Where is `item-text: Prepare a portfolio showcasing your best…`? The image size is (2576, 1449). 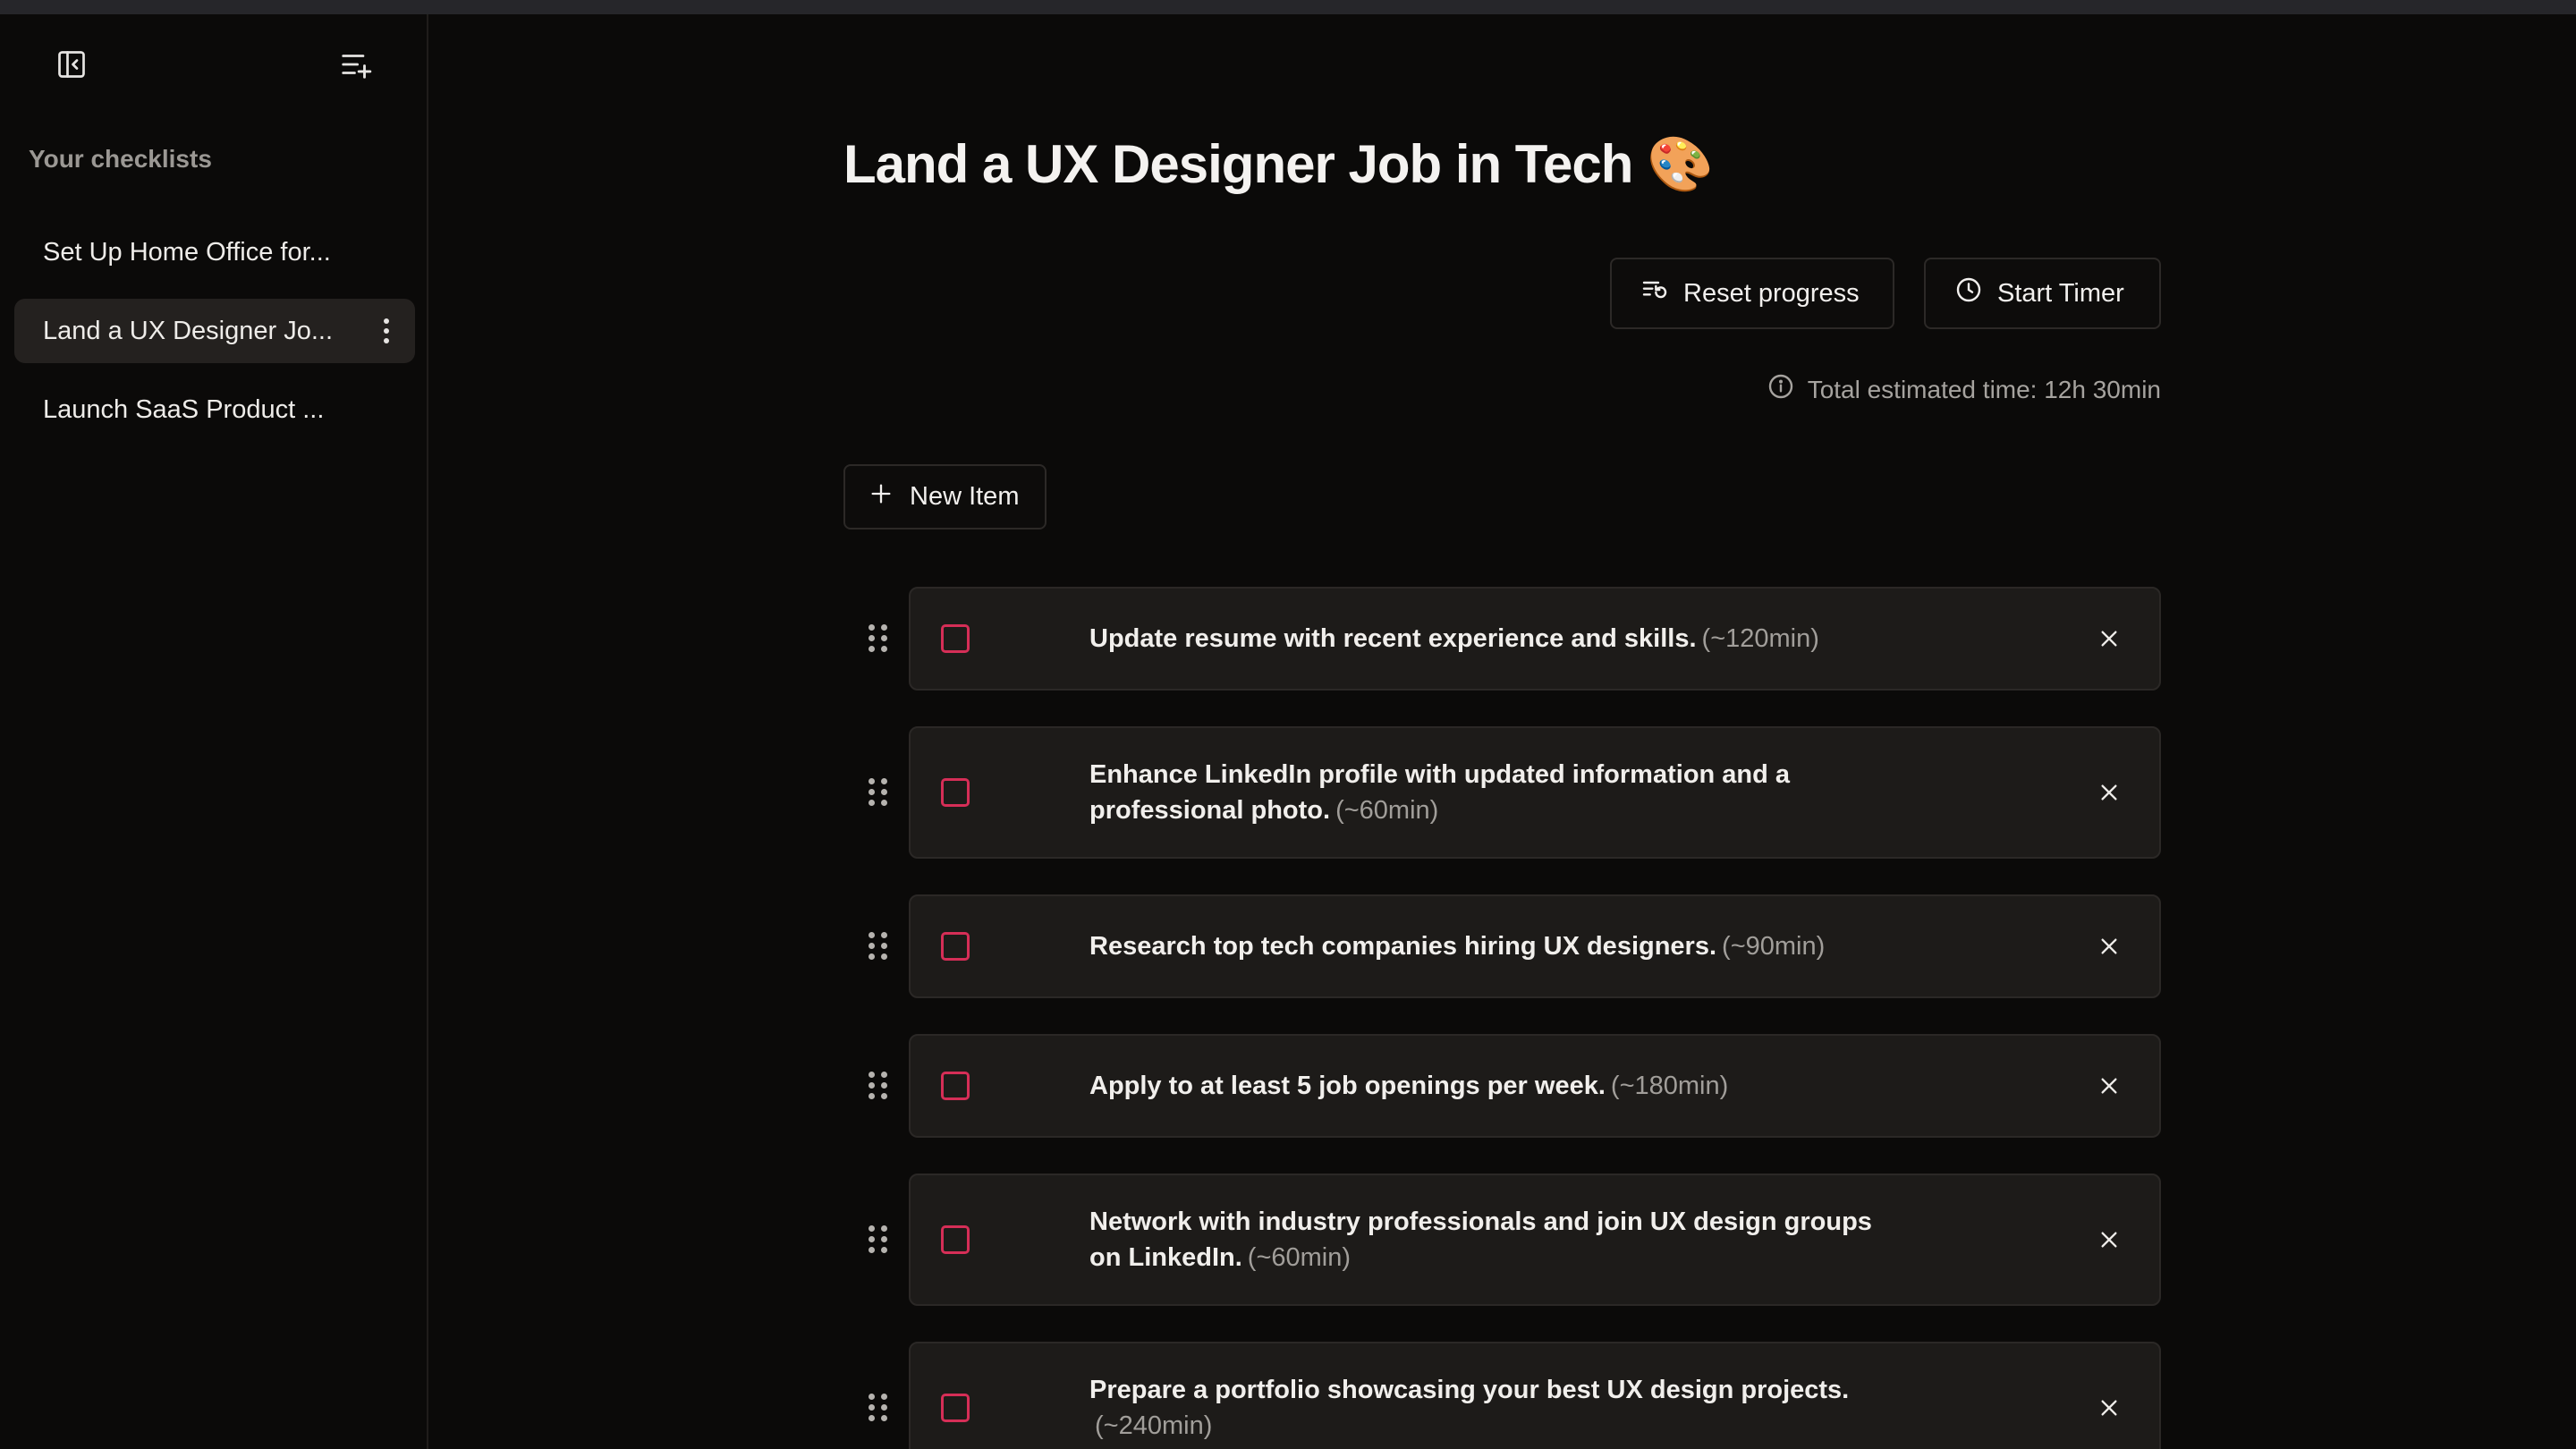 item-text: Prepare a portfolio showcasing your best… is located at coordinates (1490, 1408).